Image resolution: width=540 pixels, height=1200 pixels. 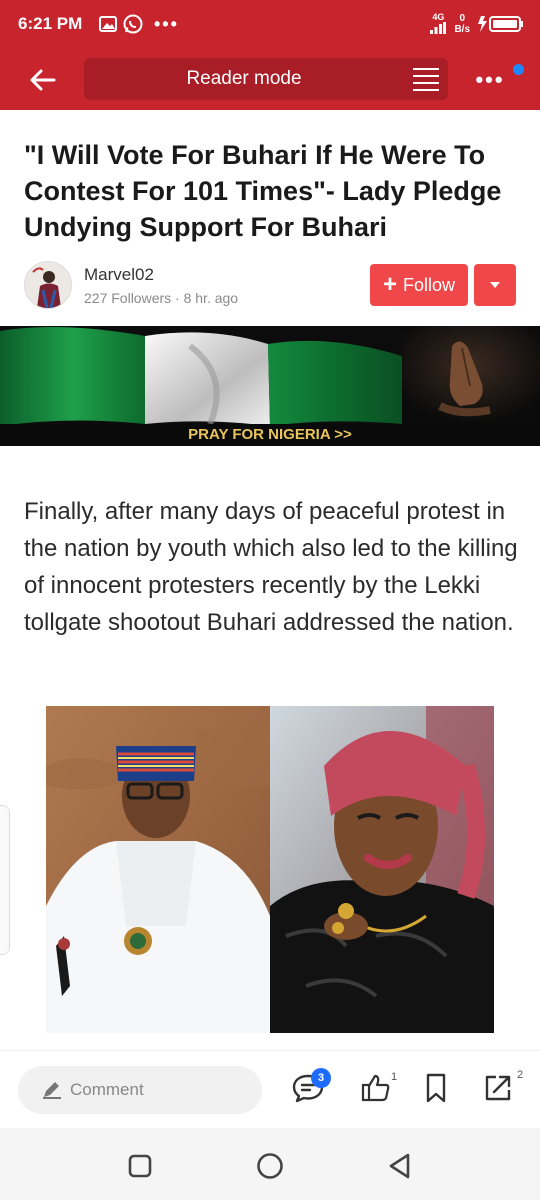 I want to click on system-nav-bar, so click(x=270, y=1164).